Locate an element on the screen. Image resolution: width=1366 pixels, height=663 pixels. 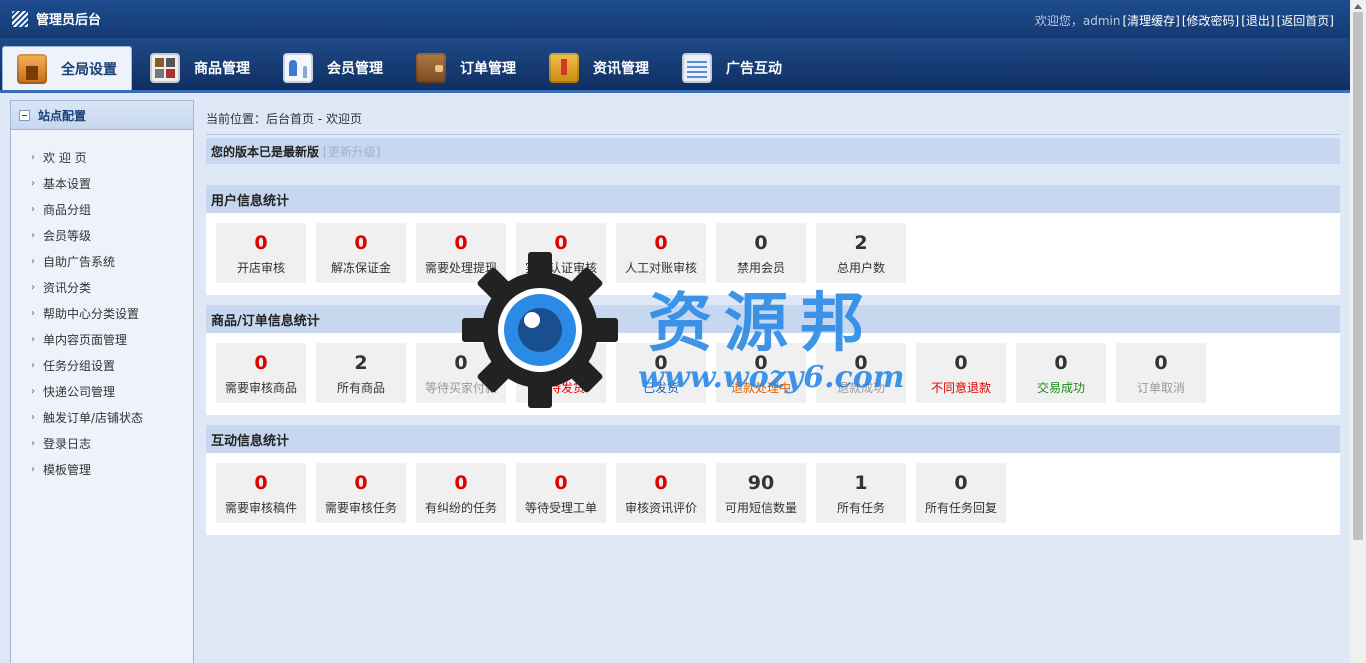
section-title: 用户信息统计 is located at coordinates (773, 199).